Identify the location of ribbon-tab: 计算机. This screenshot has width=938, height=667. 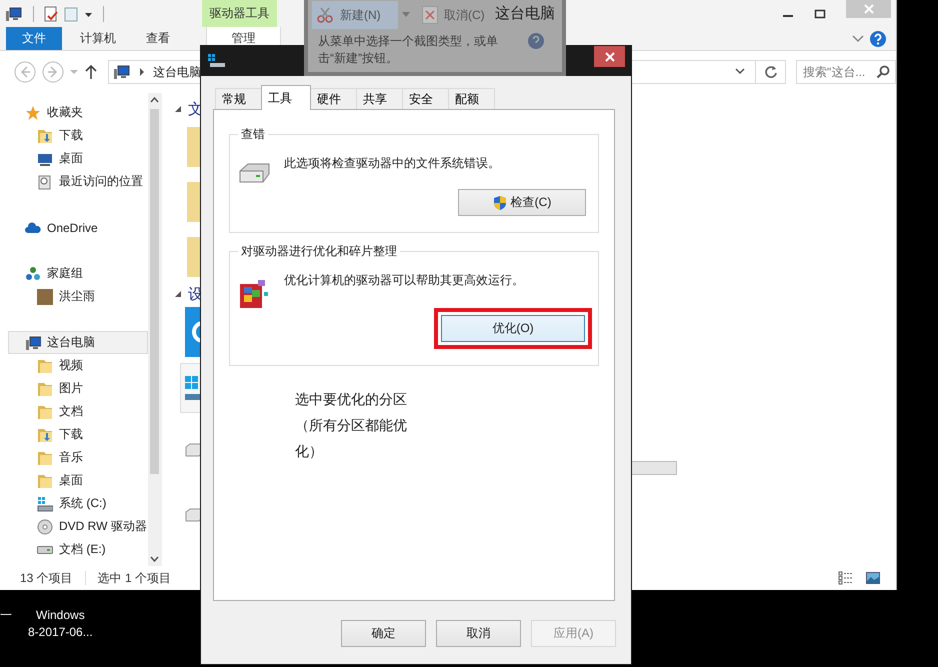
(98, 38).